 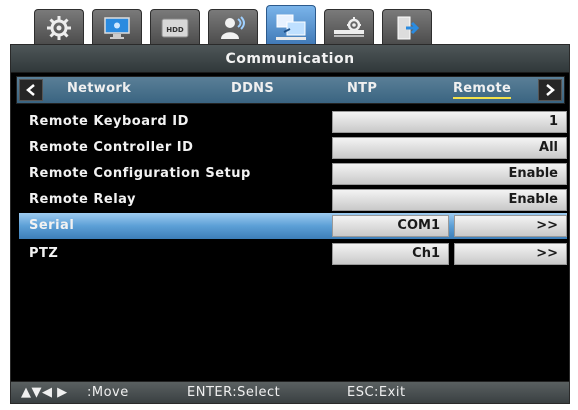 What do you see at coordinates (109, 121) in the screenshot?
I see `row-label: Remote Keyboard ID` at bounding box center [109, 121].